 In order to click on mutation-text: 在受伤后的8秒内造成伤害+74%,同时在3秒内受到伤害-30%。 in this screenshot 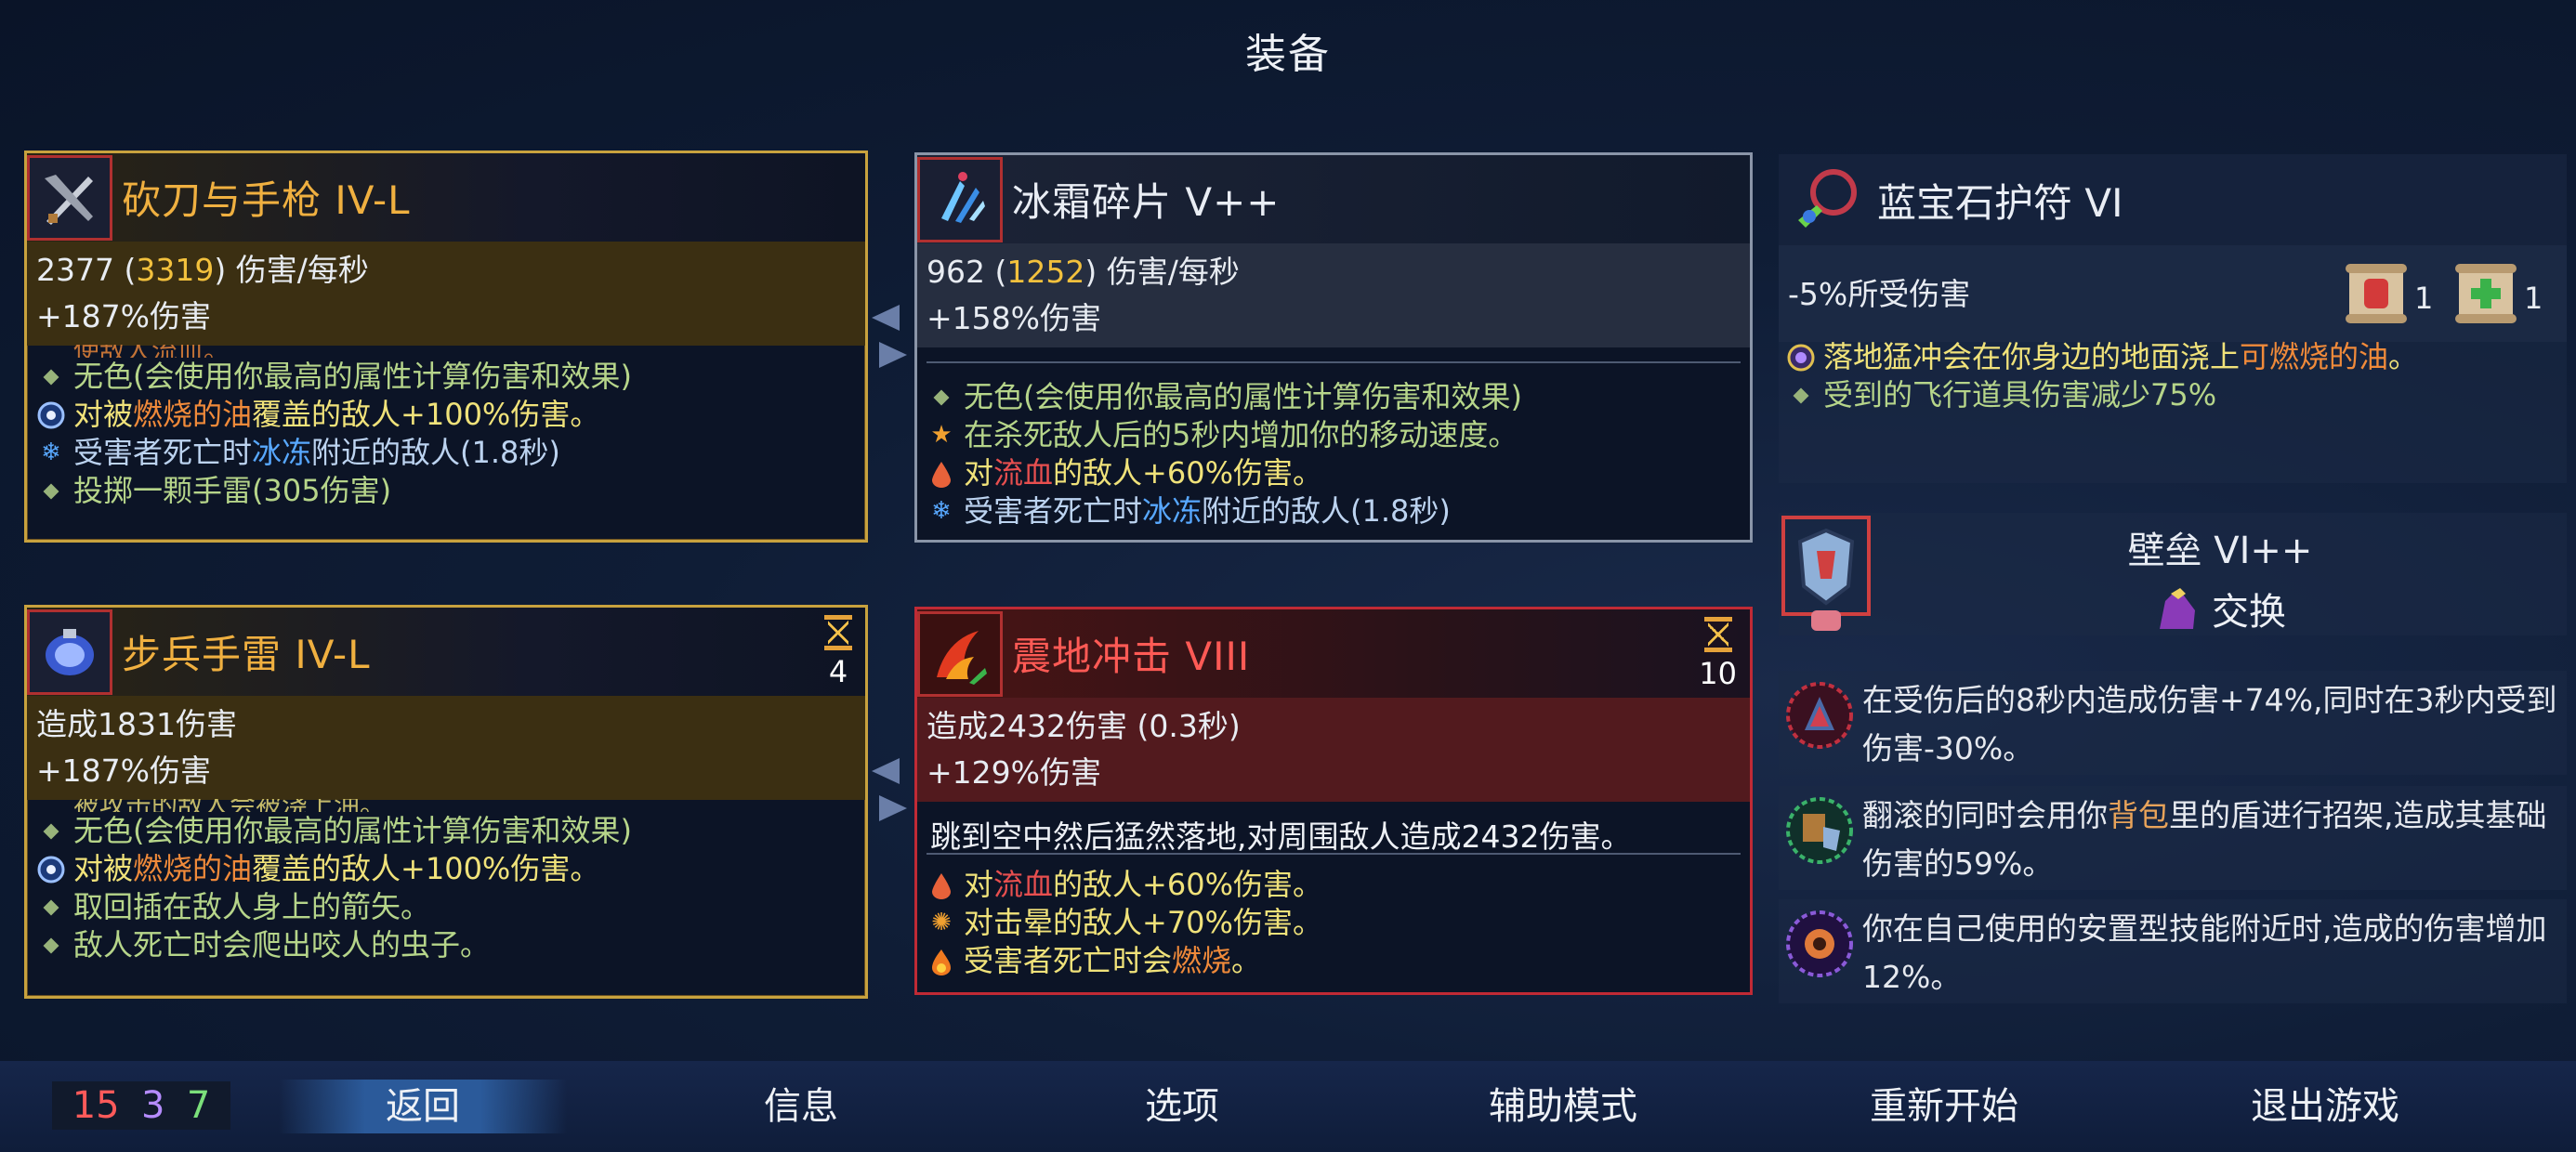, I will do `click(2209, 724)`.